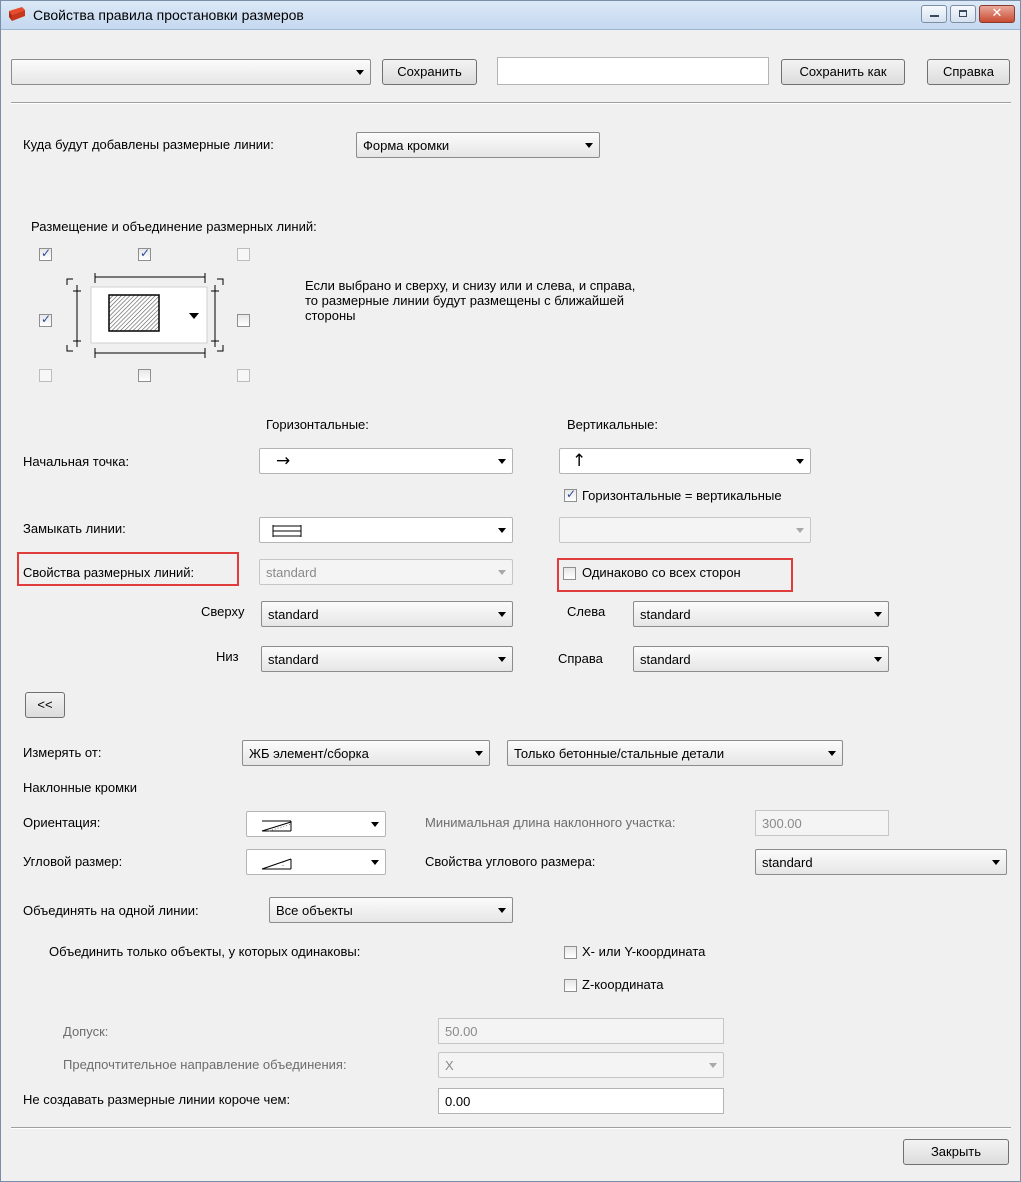  Describe the element at coordinates (956, 1152) in the screenshot. I see `close-button: Закрыть` at that location.